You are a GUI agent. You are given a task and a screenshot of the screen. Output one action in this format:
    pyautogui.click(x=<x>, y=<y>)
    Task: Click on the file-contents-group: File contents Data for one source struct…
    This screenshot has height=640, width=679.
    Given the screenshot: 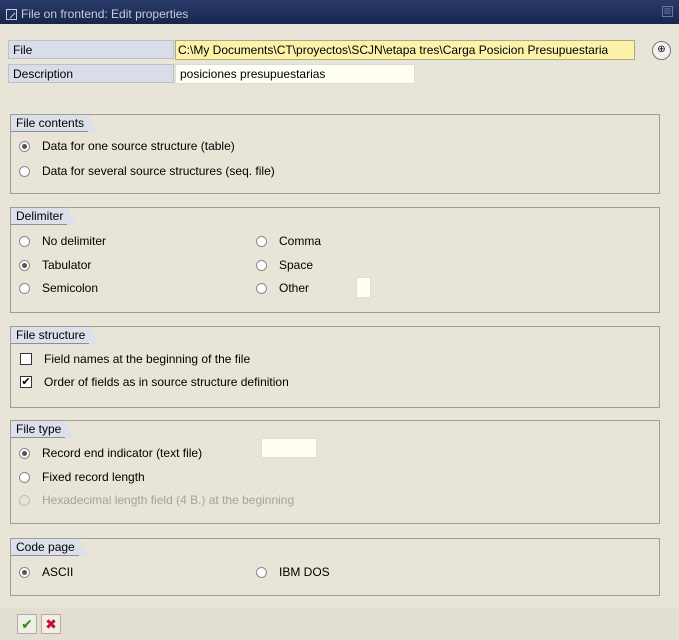 What is the action you would take?
    pyautogui.click(x=335, y=154)
    